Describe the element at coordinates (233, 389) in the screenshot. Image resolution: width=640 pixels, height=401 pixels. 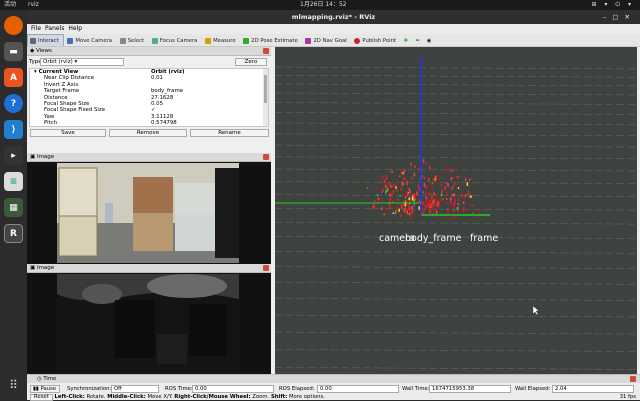
I see `ros-time-field: 0.00` at that location.